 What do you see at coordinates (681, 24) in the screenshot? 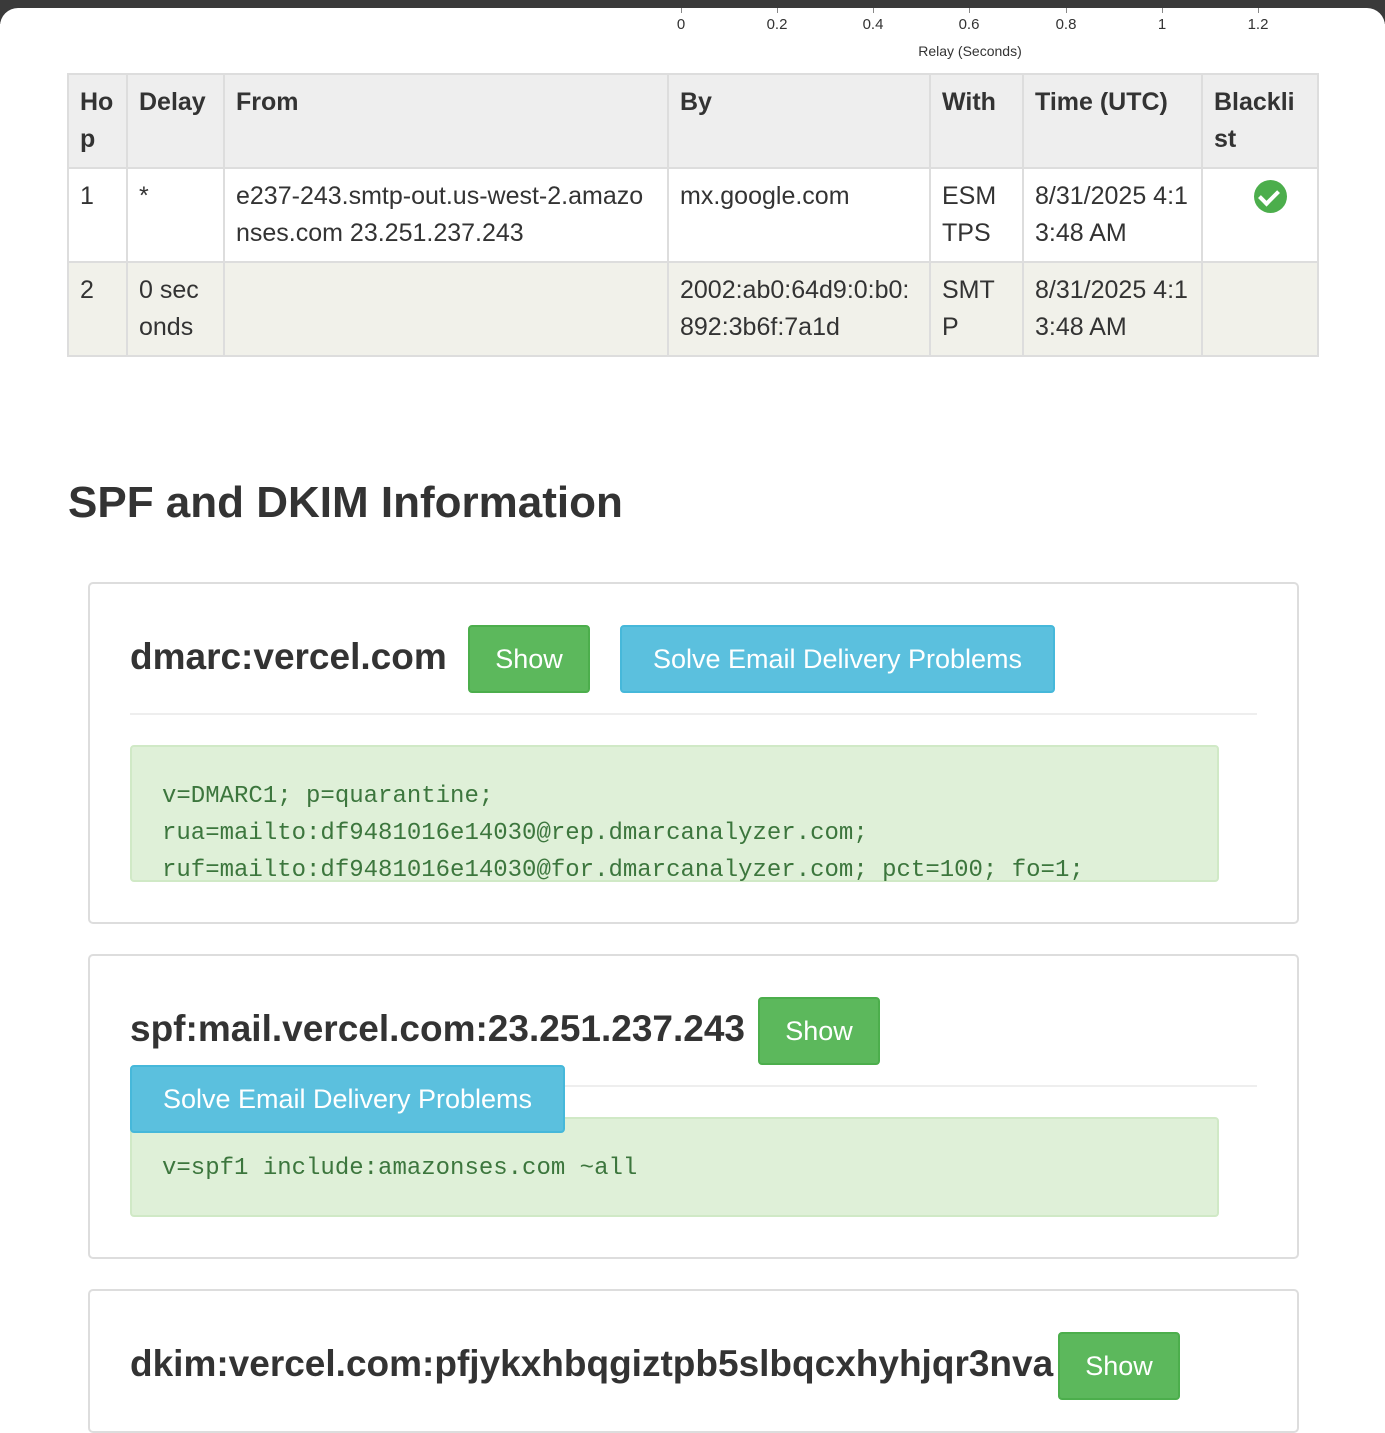
I see `axis-tick-label: 0` at bounding box center [681, 24].